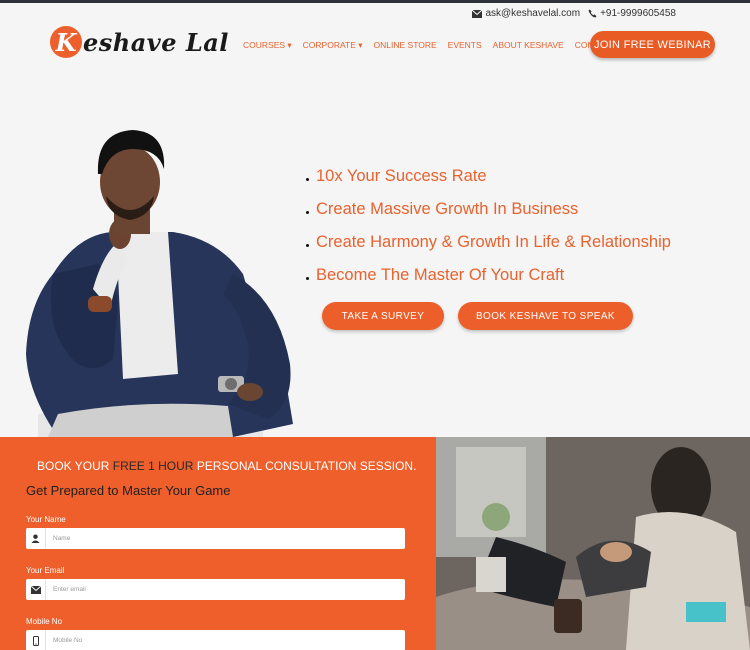 This screenshot has width=750, height=650. I want to click on site-logo: K eshave Lal, so click(139, 42).